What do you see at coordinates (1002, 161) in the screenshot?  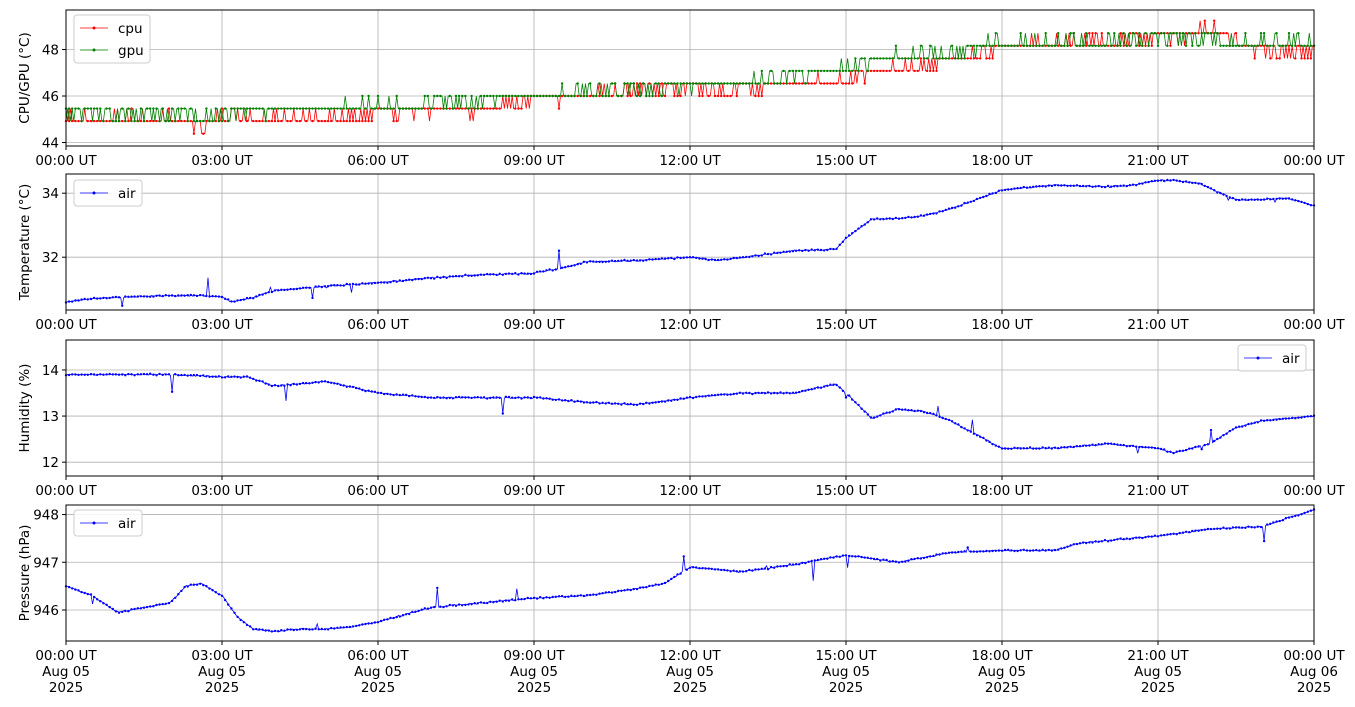 I see `x-tick-label: 18:00 UT` at bounding box center [1002, 161].